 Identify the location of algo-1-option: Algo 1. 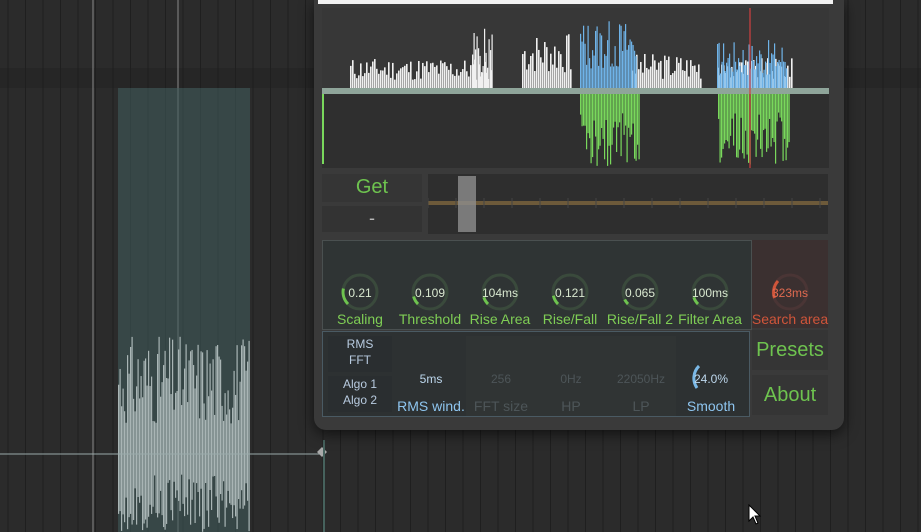
(360, 384).